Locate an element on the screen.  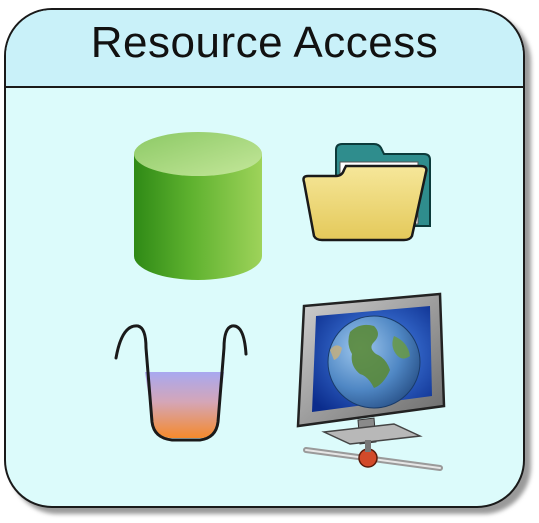
beaker-icon is located at coordinates (181, 383).